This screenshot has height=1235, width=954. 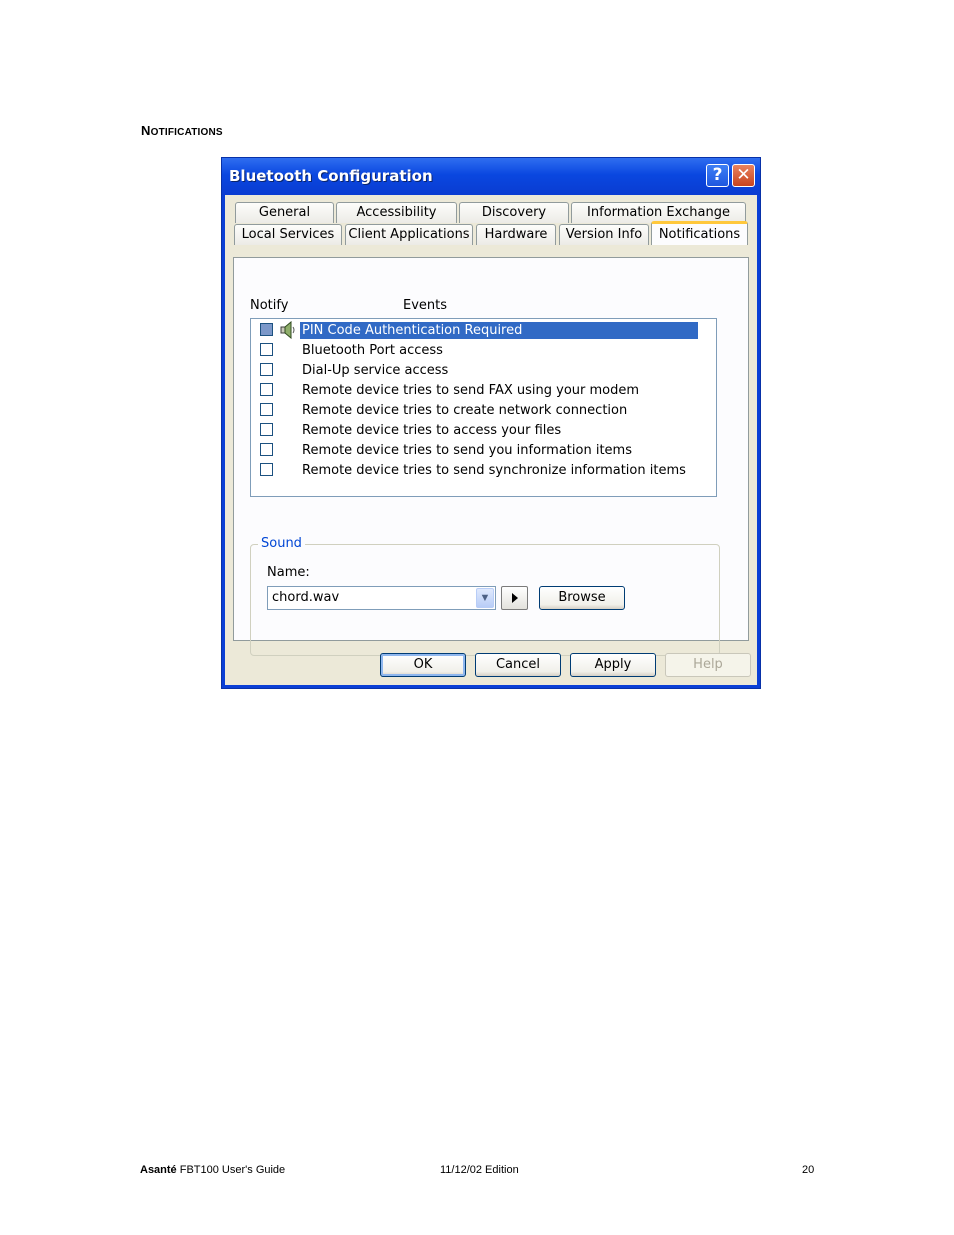 I want to click on play-sound-button, so click(x=514, y=598).